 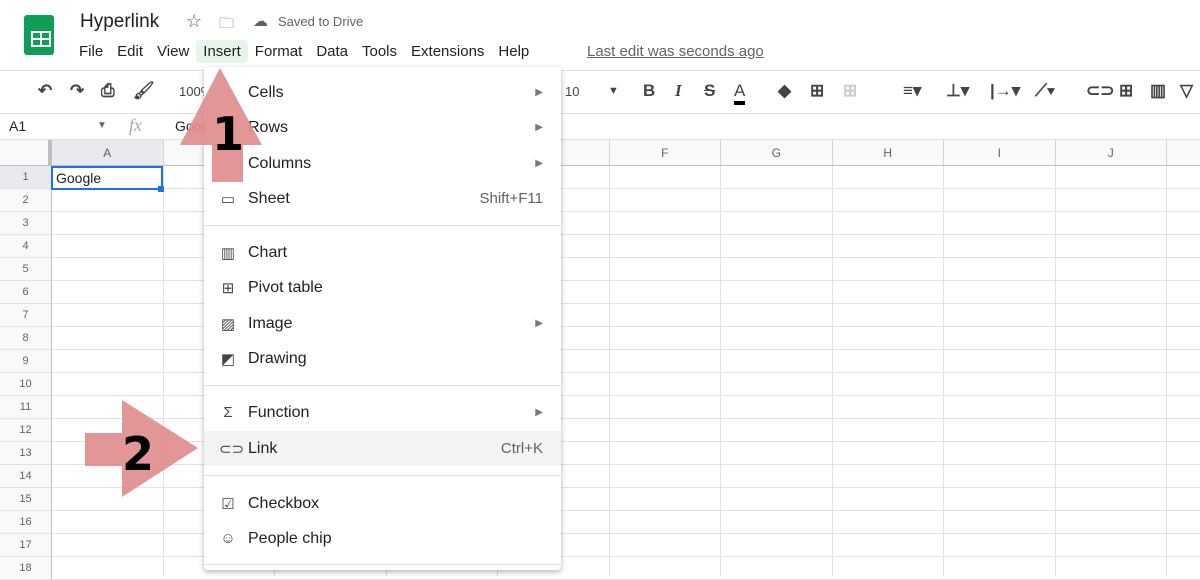 I want to click on annotation-overlay: 1 2, so click(x=173, y=282).